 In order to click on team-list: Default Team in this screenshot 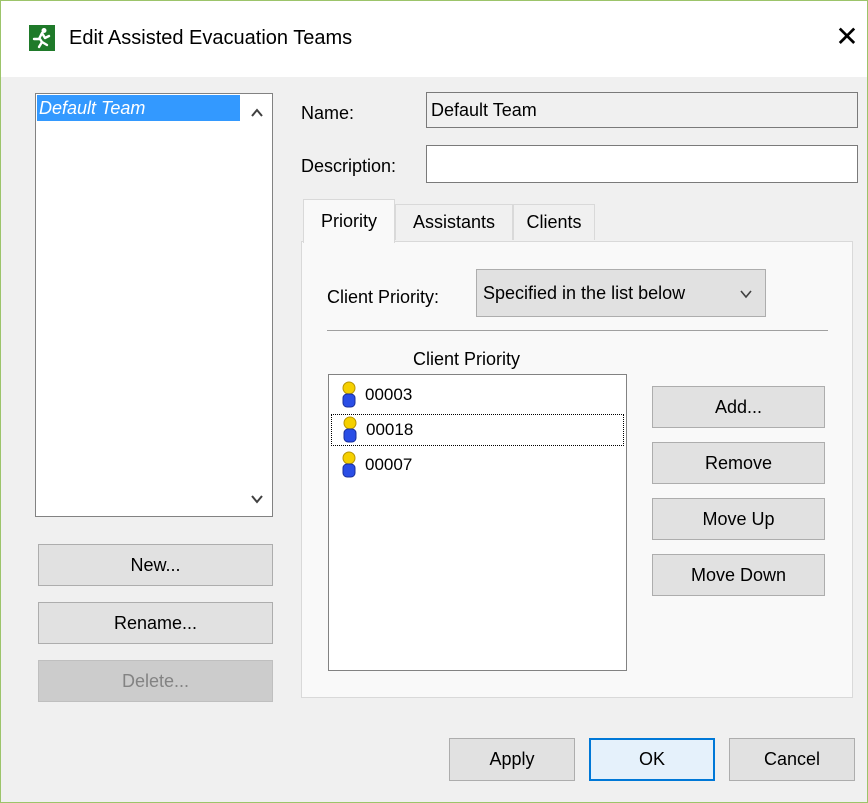, I will do `click(154, 305)`.